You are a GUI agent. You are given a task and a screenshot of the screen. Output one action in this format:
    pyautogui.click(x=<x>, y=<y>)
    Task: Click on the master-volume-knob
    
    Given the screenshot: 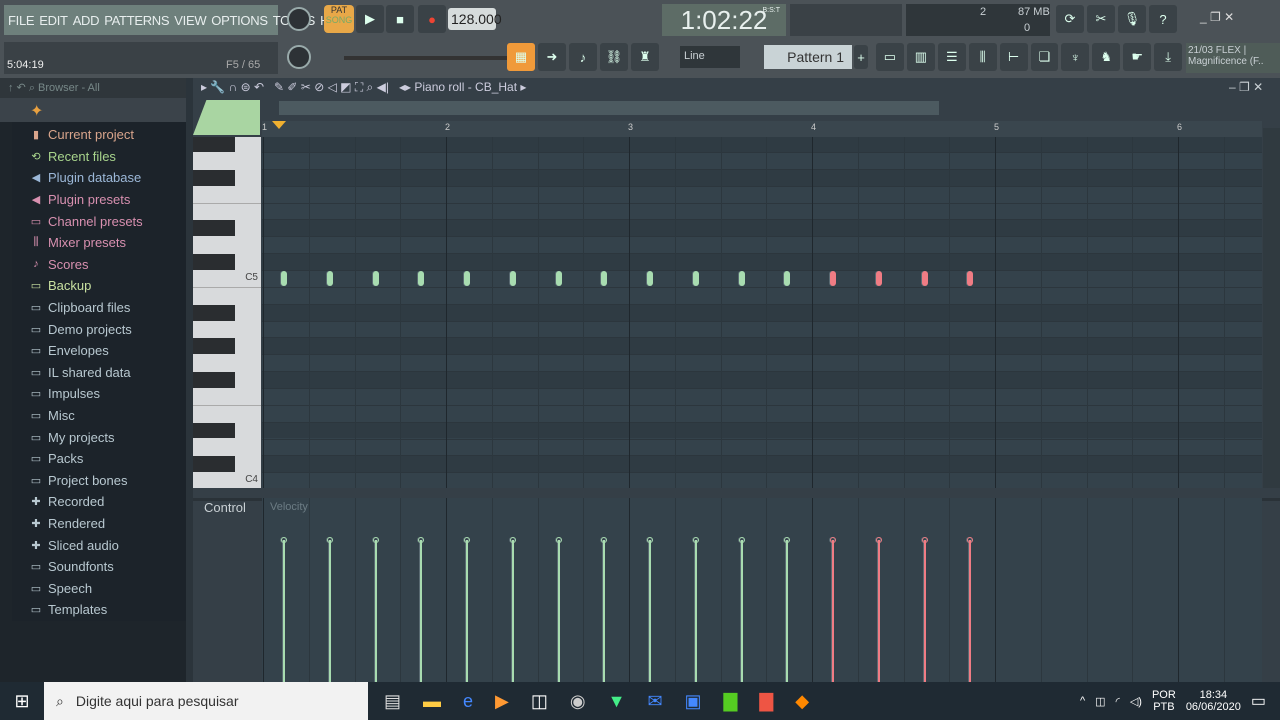 What is the action you would take?
    pyautogui.click(x=299, y=19)
    